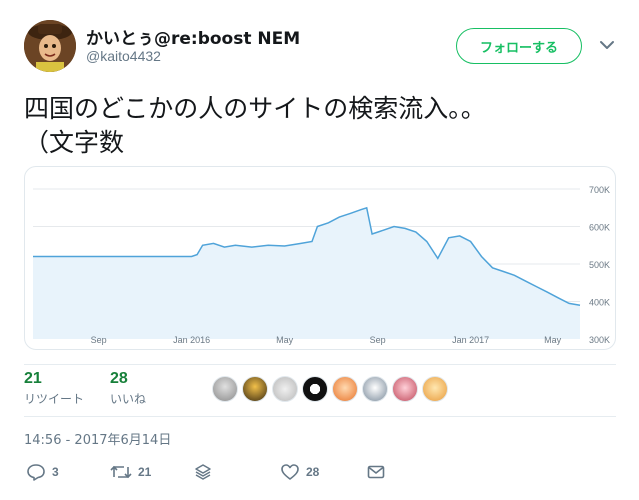 The width and height of the screenshot is (639, 500). Describe the element at coordinates (121, 472) in the screenshot. I see `retweet-icon` at that location.